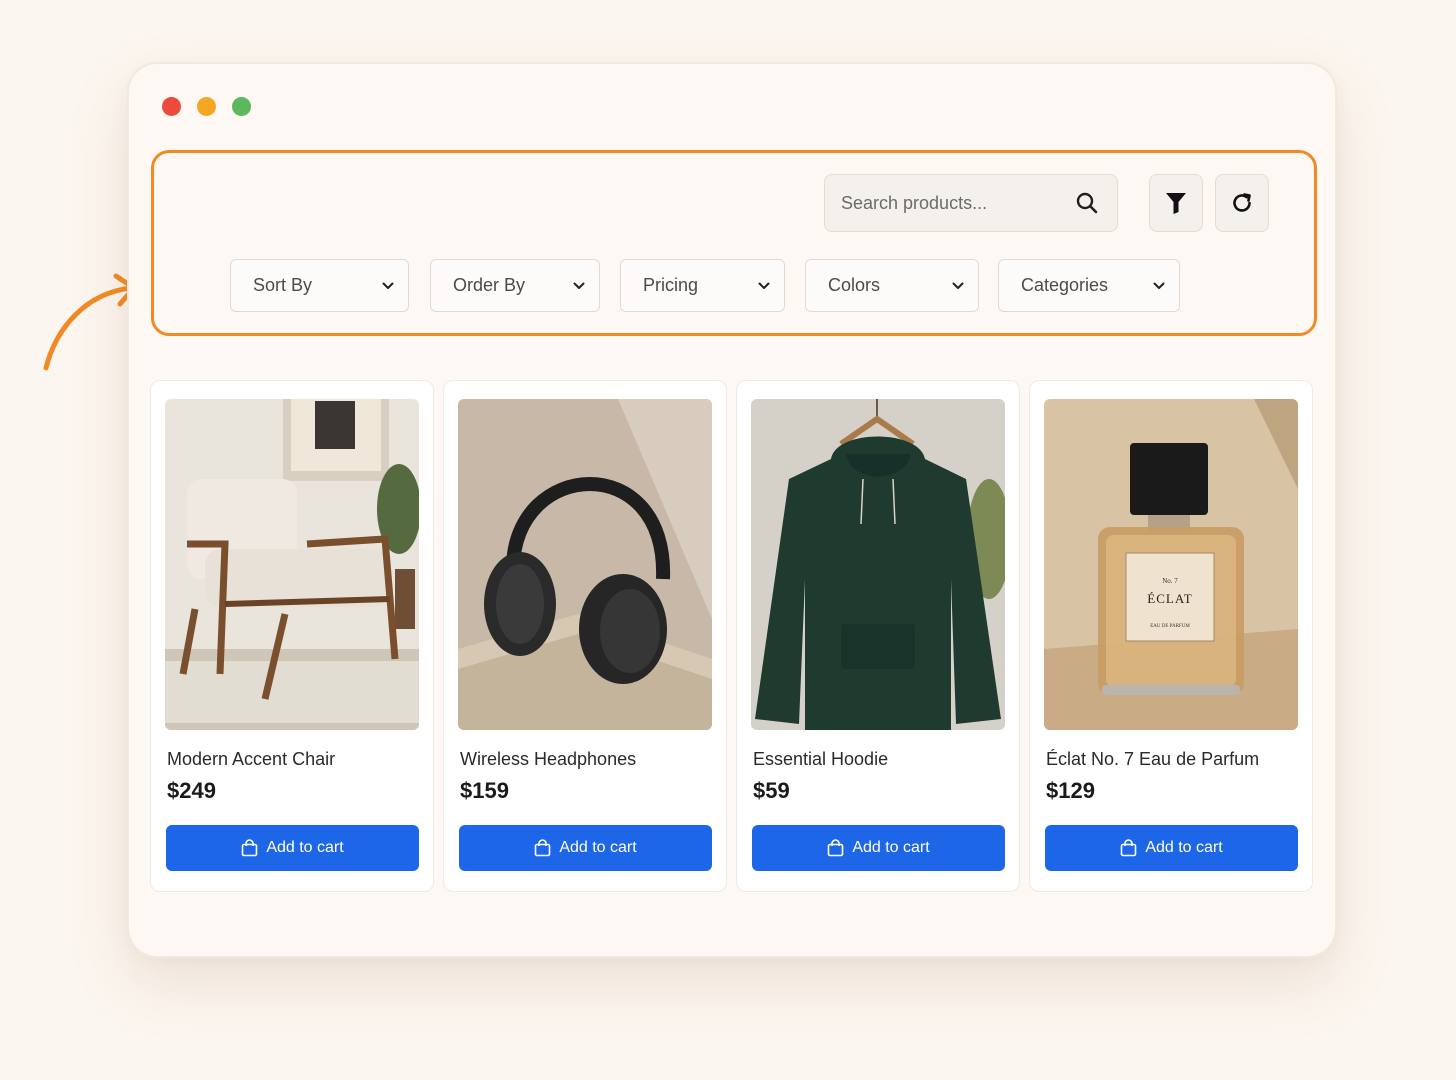 The width and height of the screenshot is (1456, 1080). I want to click on search-box, so click(971, 203).